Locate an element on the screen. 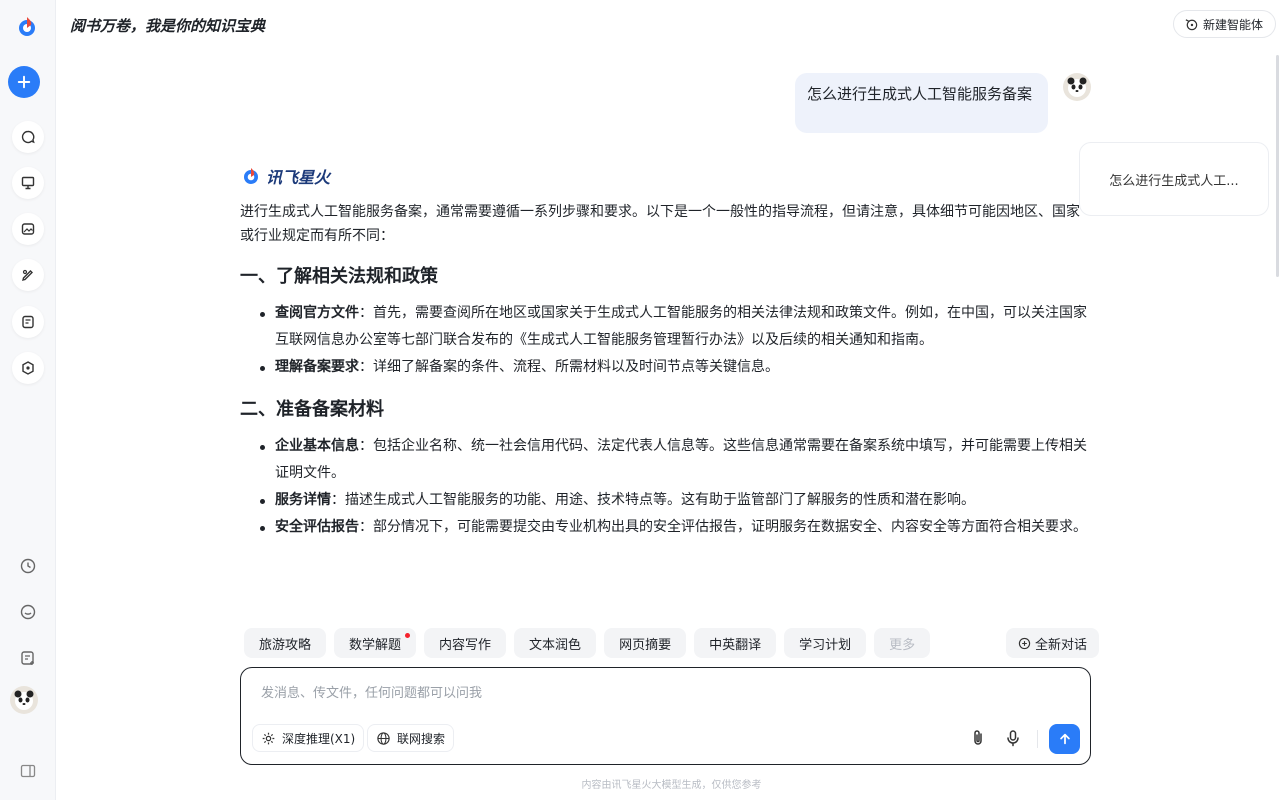  sidebar is located at coordinates (28, 400).